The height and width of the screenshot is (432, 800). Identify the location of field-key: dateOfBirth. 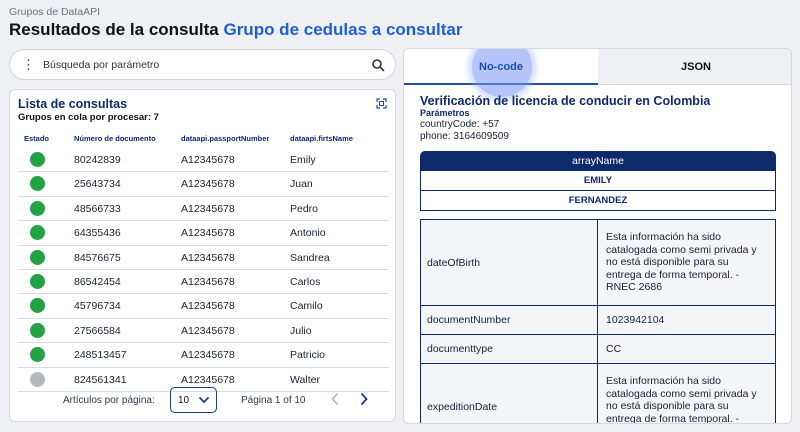
(509, 262).